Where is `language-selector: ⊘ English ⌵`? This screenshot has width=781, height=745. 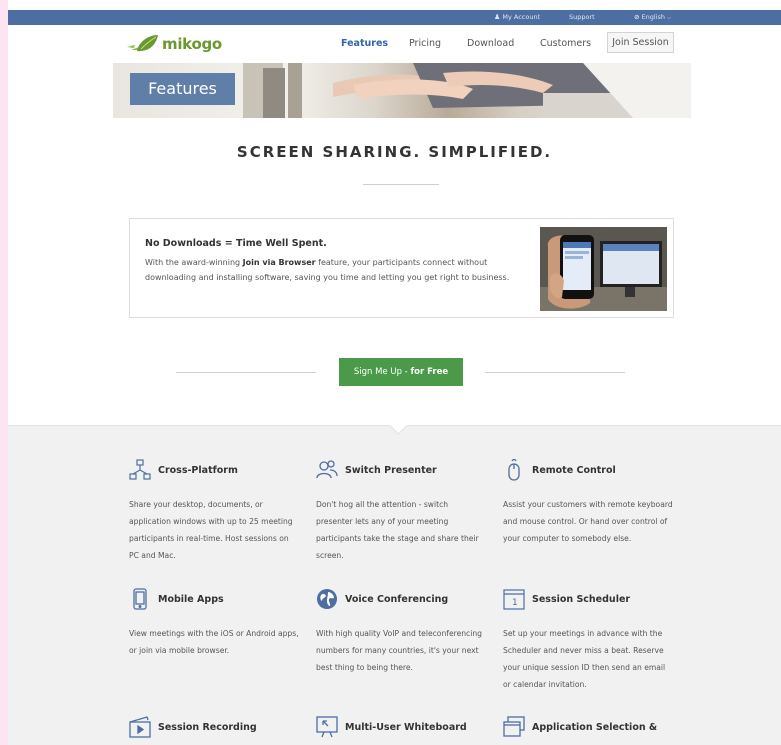
language-selector: ⊘ English ⌵ is located at coordinates (652, 17).